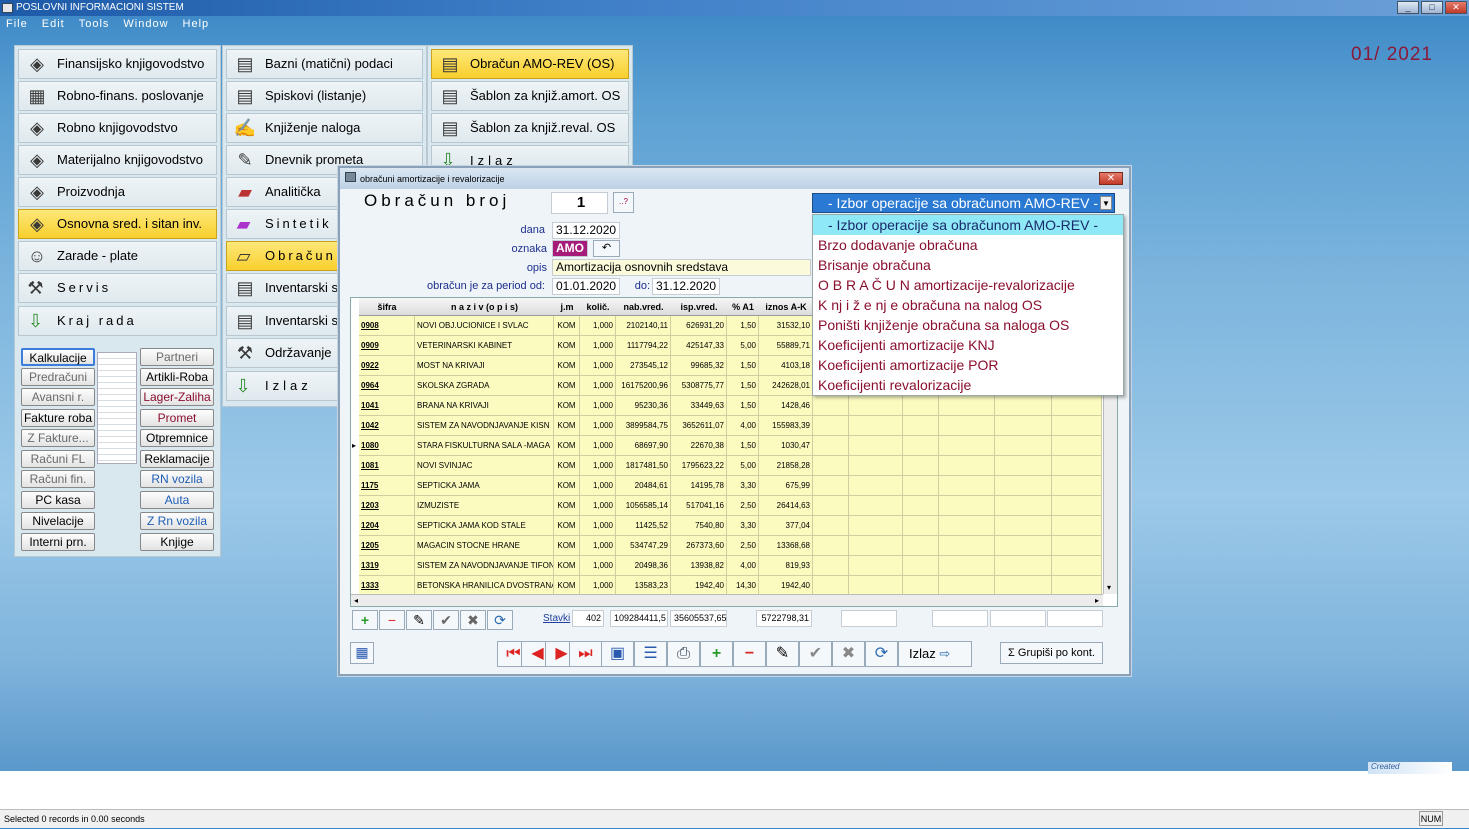 The height and width of the screenshot is (829, 1469). Describe the element at coordinates (484, 406) in the screenshot. I see `table-cell: BRANA NA KRIVAJI` at that location.